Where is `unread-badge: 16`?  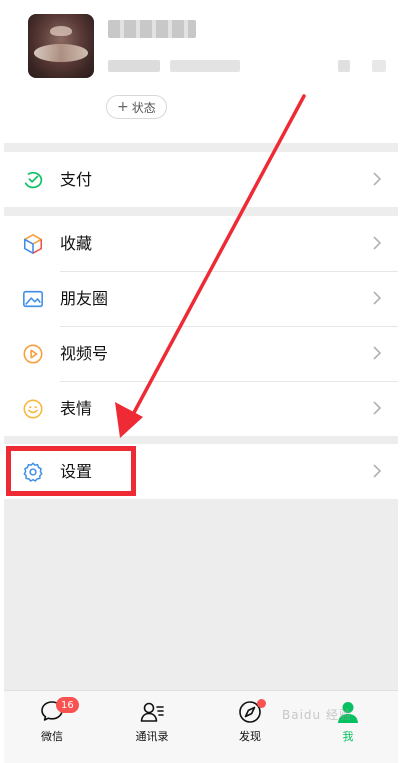
unread-badge: 16 is located at coordinates (67, 705).